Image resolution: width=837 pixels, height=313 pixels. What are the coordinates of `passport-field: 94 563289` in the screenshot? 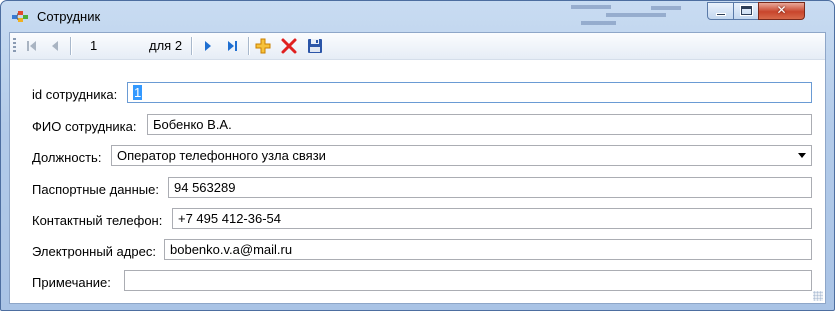 It's located at (490, 187).